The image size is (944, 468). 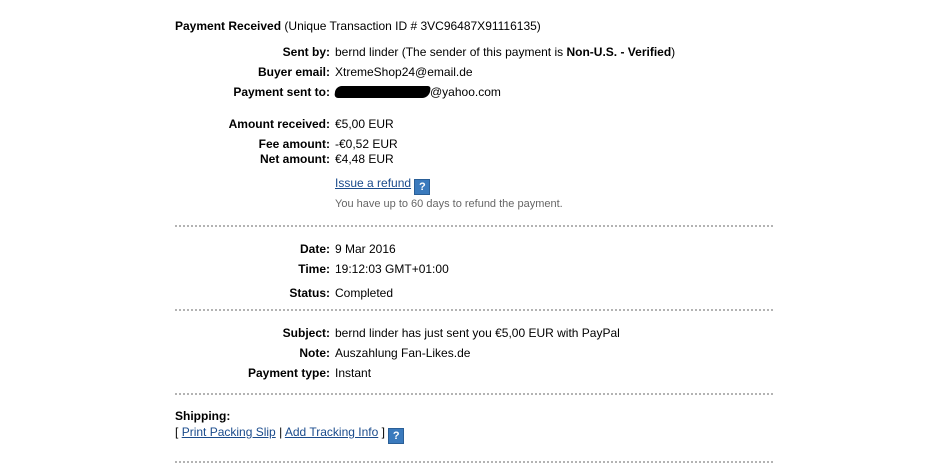 I want to click on payment-sent-to-value: @yahoo.com, so click(x=417, y=92).